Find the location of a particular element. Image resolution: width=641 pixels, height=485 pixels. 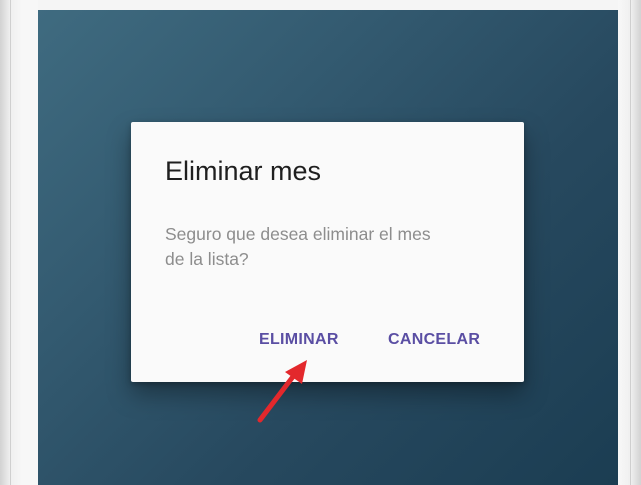

bezel-line-right is located at coordinates (630, 242).